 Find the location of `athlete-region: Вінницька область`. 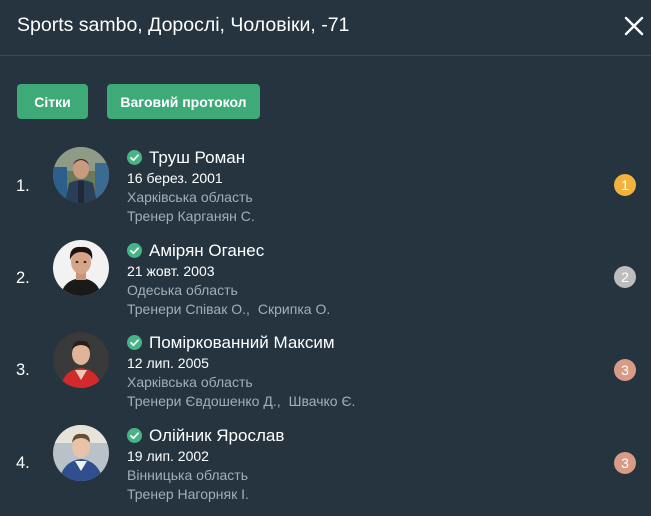

athlete-region: Вінницька область is located at coordinates (187, 475).